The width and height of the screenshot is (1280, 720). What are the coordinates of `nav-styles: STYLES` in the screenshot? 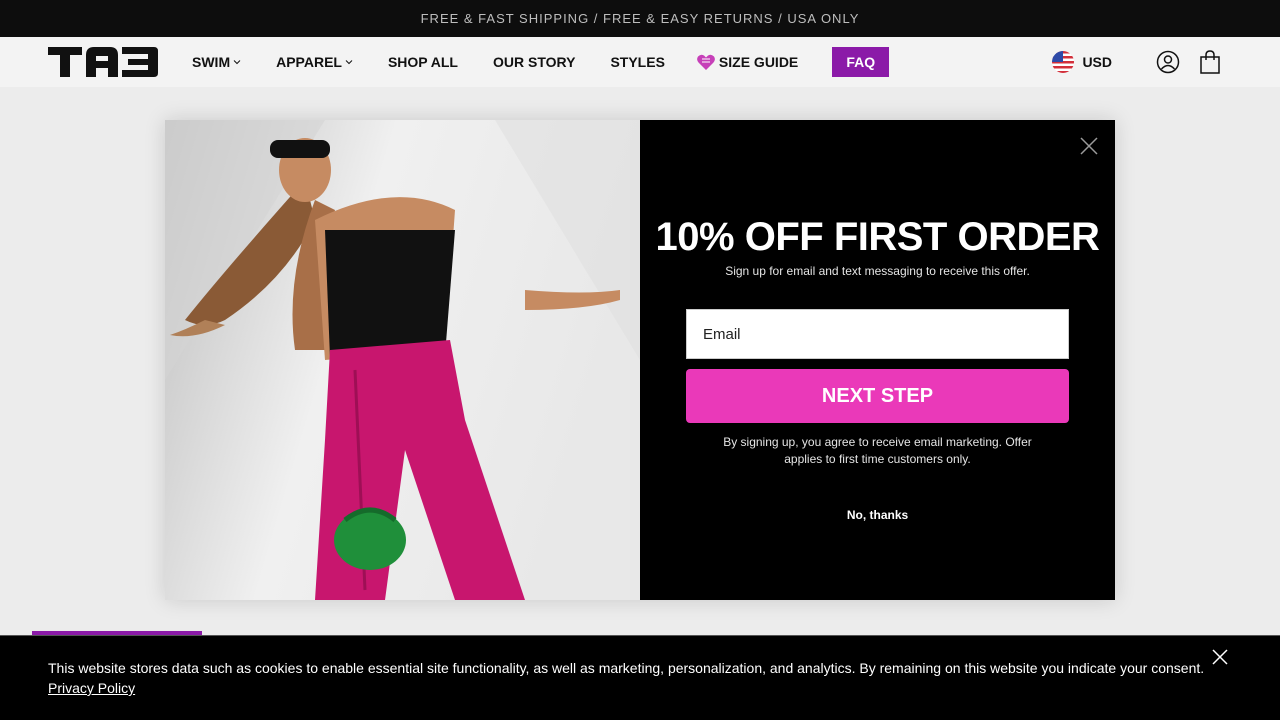 It's located at (637, 62).